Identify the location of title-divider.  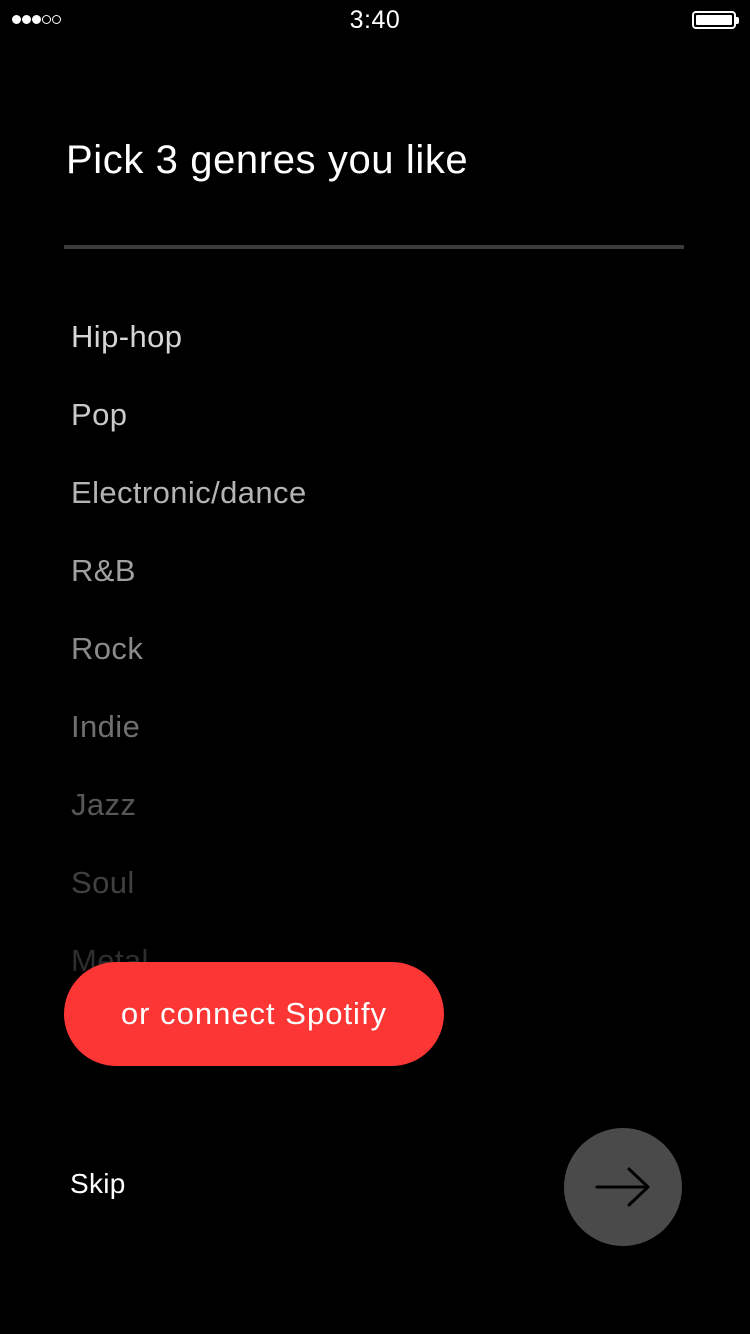
(374, 247).